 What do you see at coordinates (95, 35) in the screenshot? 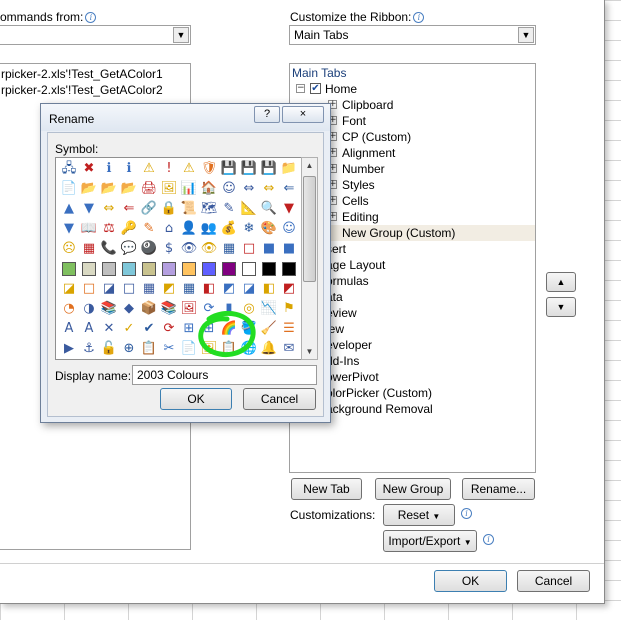
I see `commands-from-combo: ▼` at bounding box center [95, 35].